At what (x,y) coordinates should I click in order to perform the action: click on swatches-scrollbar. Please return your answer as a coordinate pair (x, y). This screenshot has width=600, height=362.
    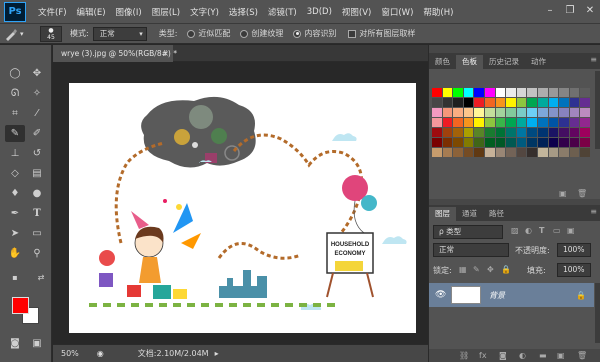
    Looking at the image, I should click on (597, 110).